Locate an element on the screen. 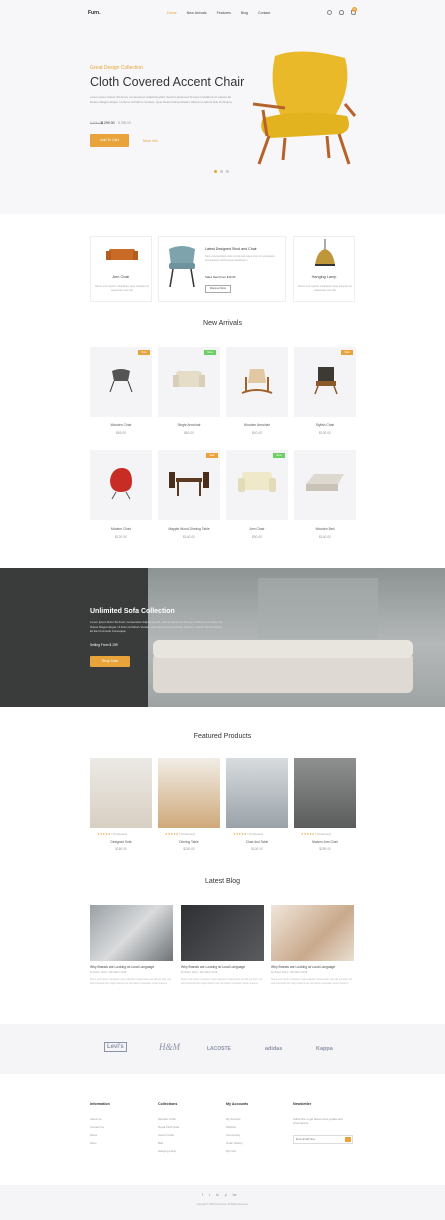  search-icon is located at coordinates (329, 12).